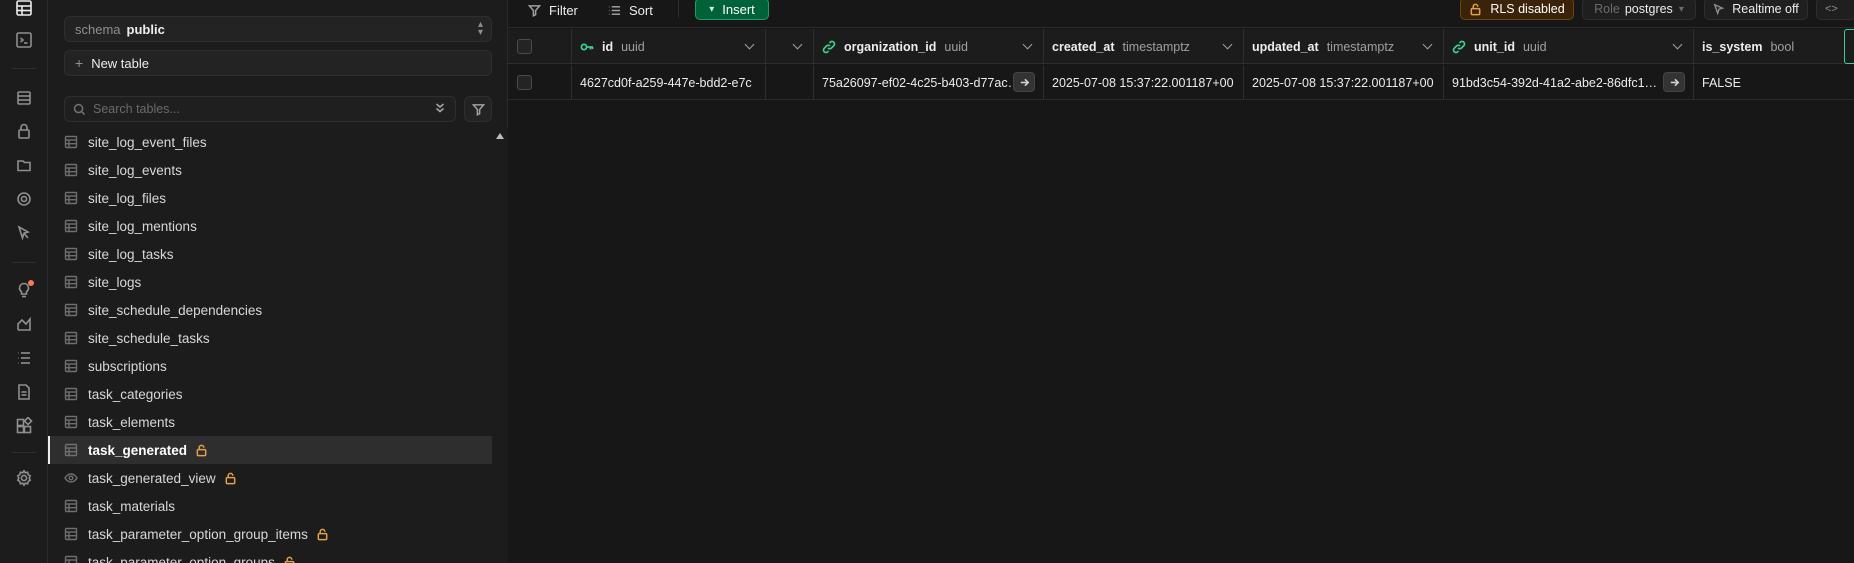  Describe the element at coordinates (270, 226) in the screenshot. I see `sidebar-table-item: site_log_mentions` at that location.